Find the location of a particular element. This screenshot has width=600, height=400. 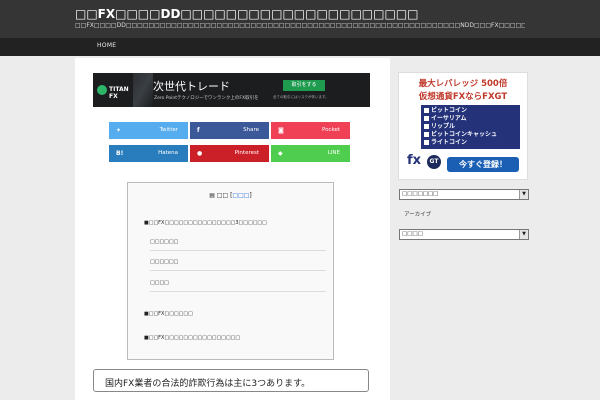

ad-currency-list: ビットコイン イーサリアム リップル ビットコインキャッシュ ライトコイン is located at coordinates (470, 127).